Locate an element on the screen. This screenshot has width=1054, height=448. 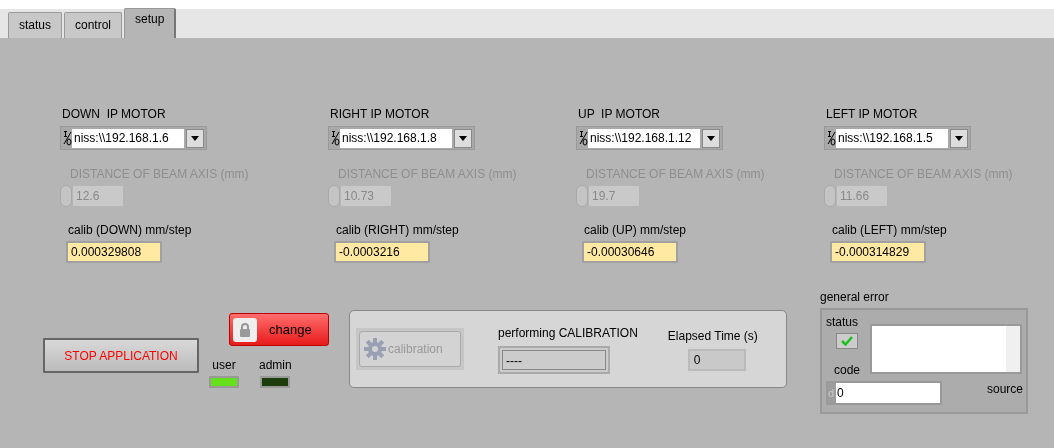
distance-field: 11.66 is located at coordinates (862, 196).